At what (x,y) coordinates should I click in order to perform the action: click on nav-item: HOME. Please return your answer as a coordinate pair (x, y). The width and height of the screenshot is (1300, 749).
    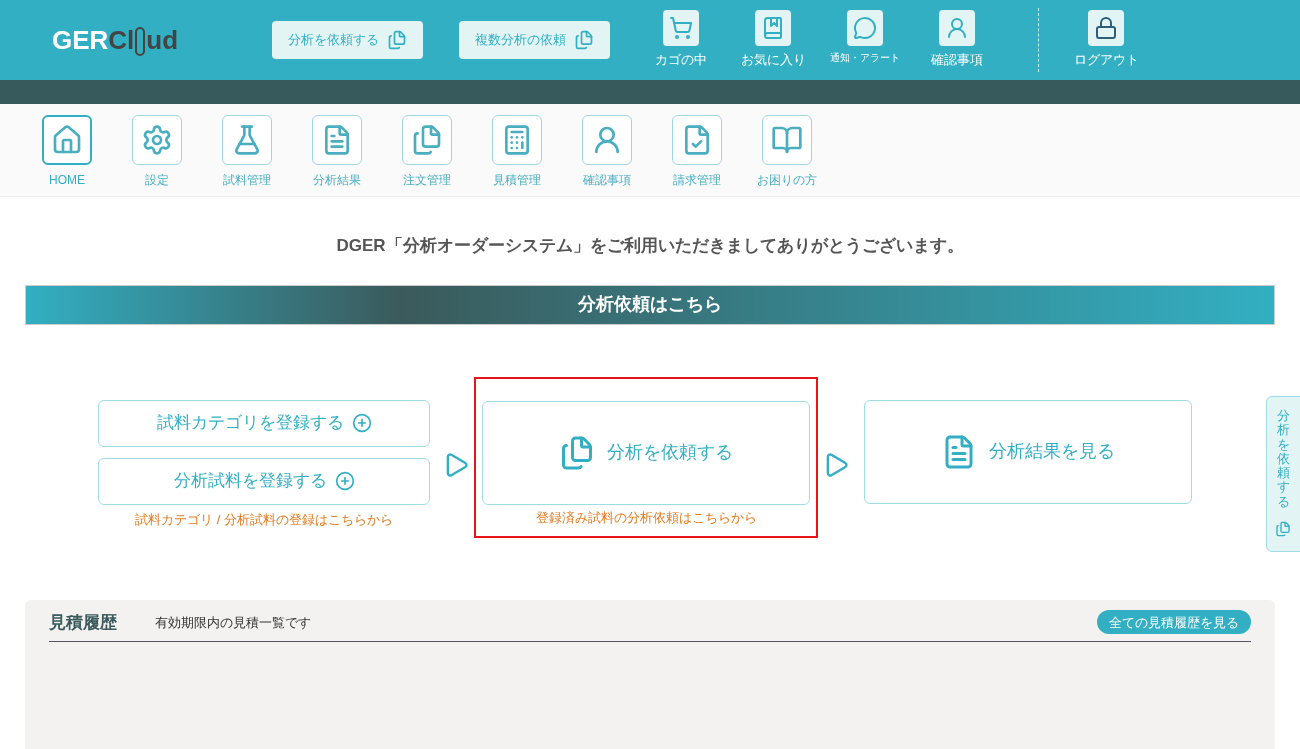
    Looking at the image, I should click on (67, 155).